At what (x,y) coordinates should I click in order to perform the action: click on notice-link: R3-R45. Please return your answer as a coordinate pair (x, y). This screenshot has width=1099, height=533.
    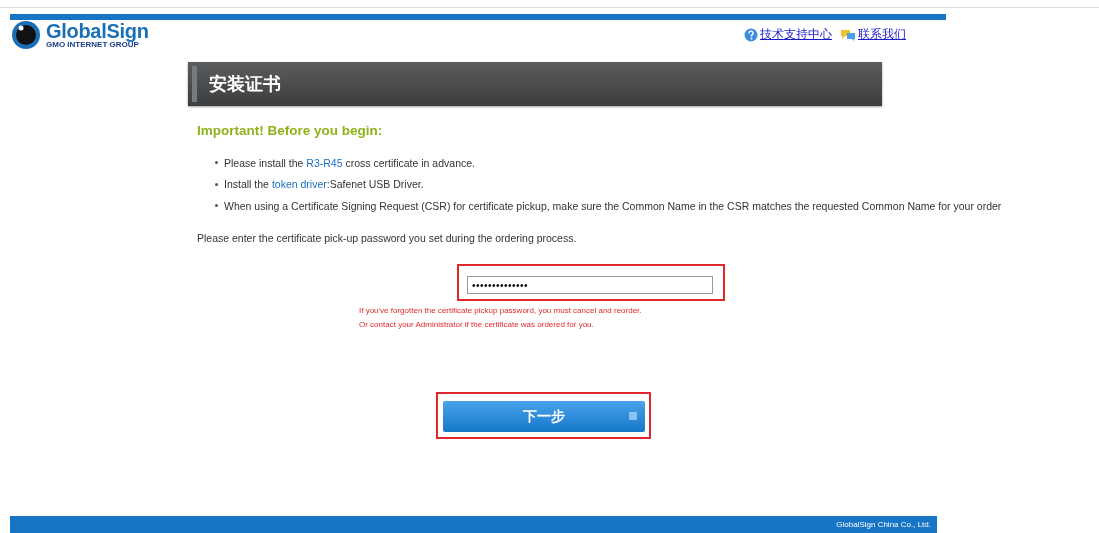
    Looking at the image, I should click on (324, 162).